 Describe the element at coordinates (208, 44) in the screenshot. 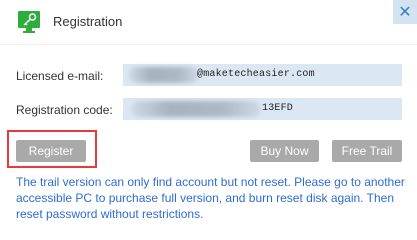

I see `title-divider` at that location.